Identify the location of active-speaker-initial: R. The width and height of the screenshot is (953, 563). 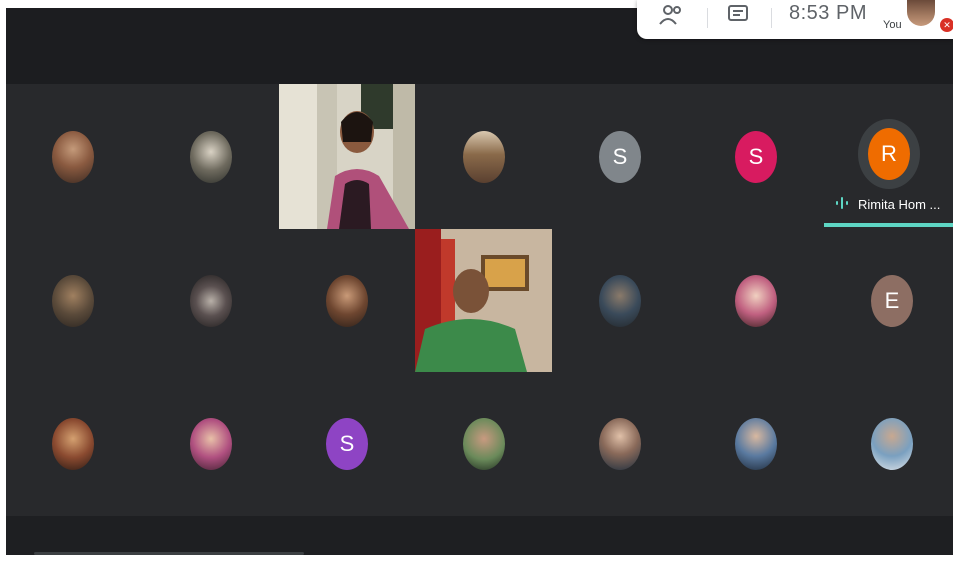
(889, 154).